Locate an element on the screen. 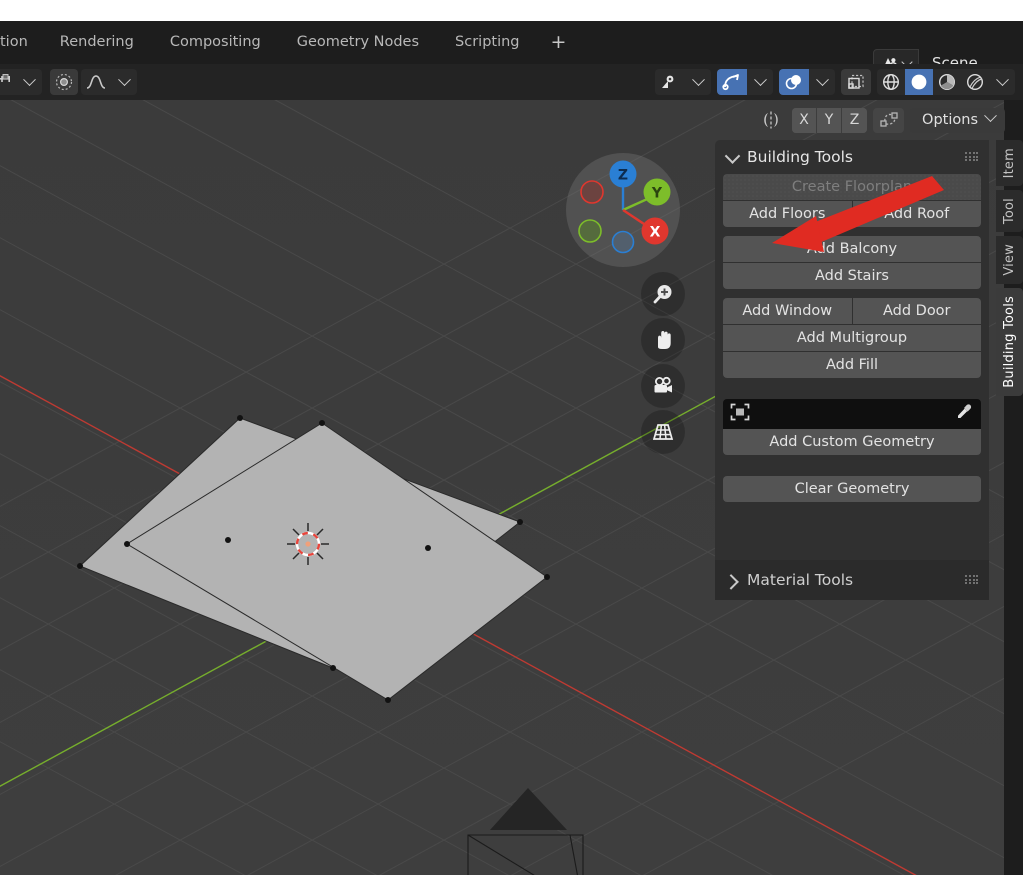  proportional-falloff-group is located at coordinates (109, 82).